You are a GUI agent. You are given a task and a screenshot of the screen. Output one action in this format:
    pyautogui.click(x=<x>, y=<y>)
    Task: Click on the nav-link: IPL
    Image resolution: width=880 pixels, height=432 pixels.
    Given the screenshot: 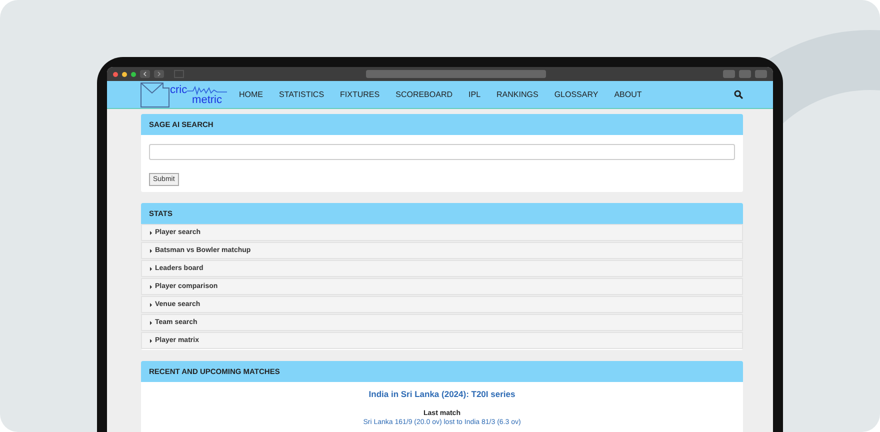 What is the action you would take?
    pyautogui.click(x=474, y=94)
    